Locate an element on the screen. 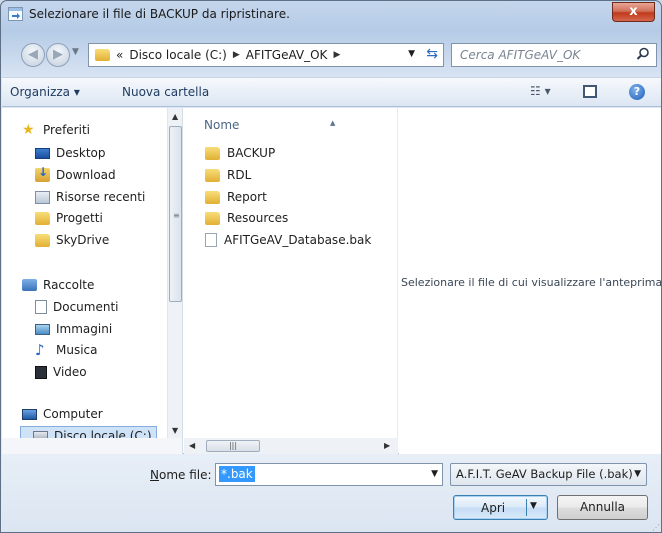 The height and width of the screenshot is (533, 662). nav-label: Computer is located at coordinates (73, 414).